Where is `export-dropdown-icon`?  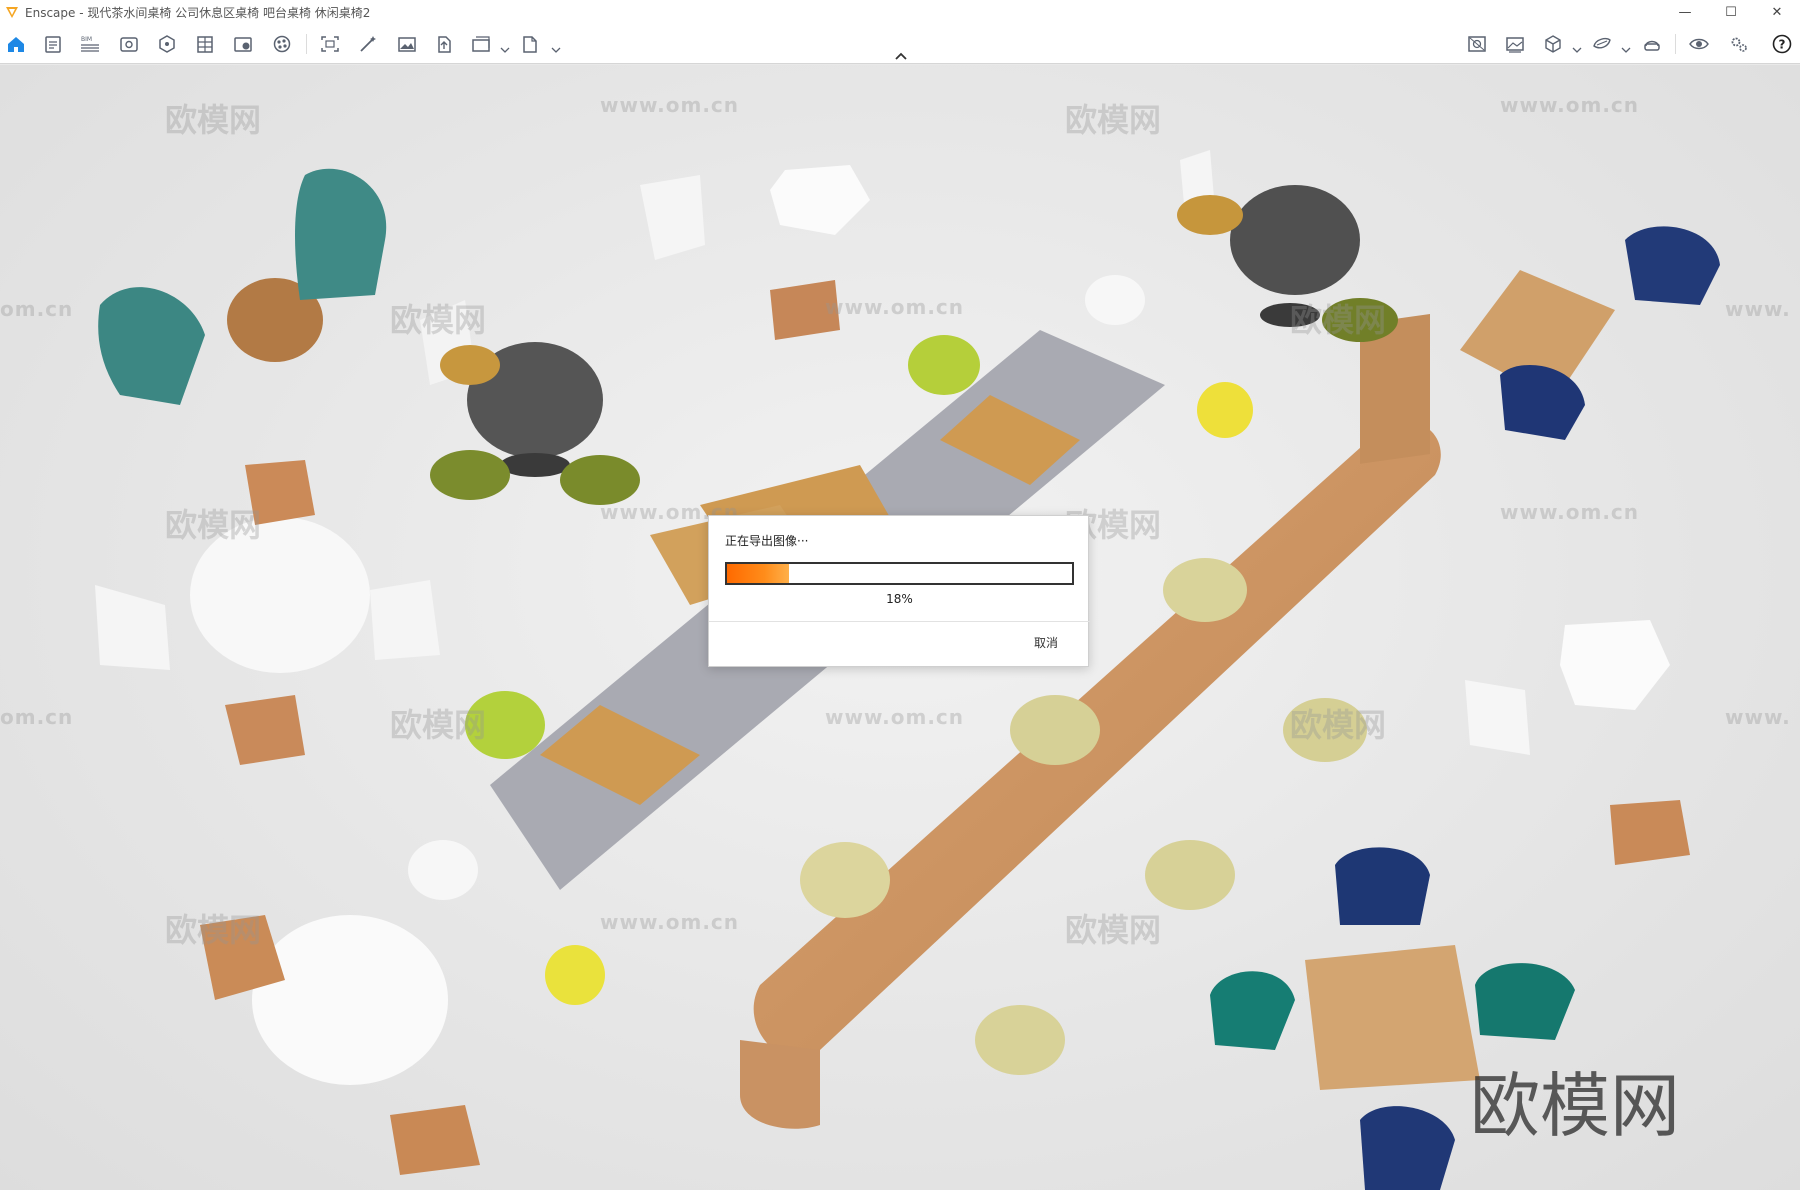
export-dropdown-icon is located at coordinates (556, 46).